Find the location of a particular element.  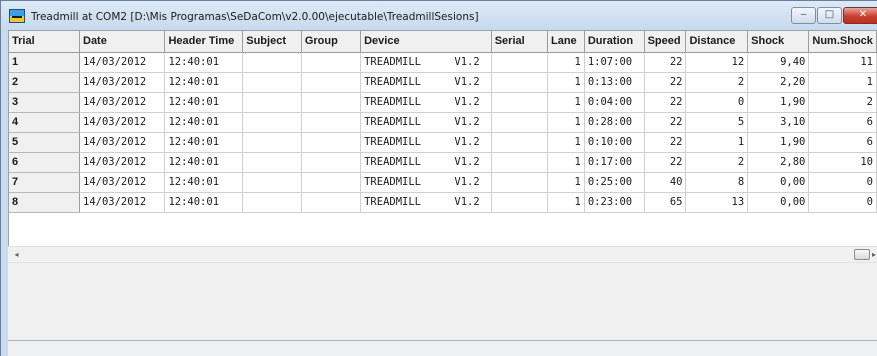

cell-duration: 0:13:00 is located at coordinates (614, 82).